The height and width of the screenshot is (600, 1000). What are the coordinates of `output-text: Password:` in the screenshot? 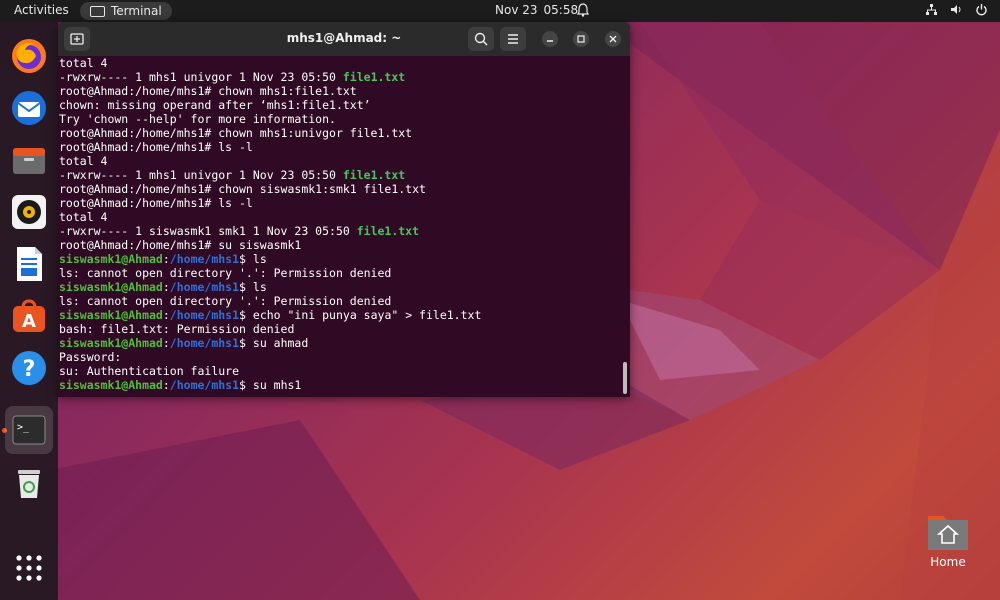 It's located at (90, 357).